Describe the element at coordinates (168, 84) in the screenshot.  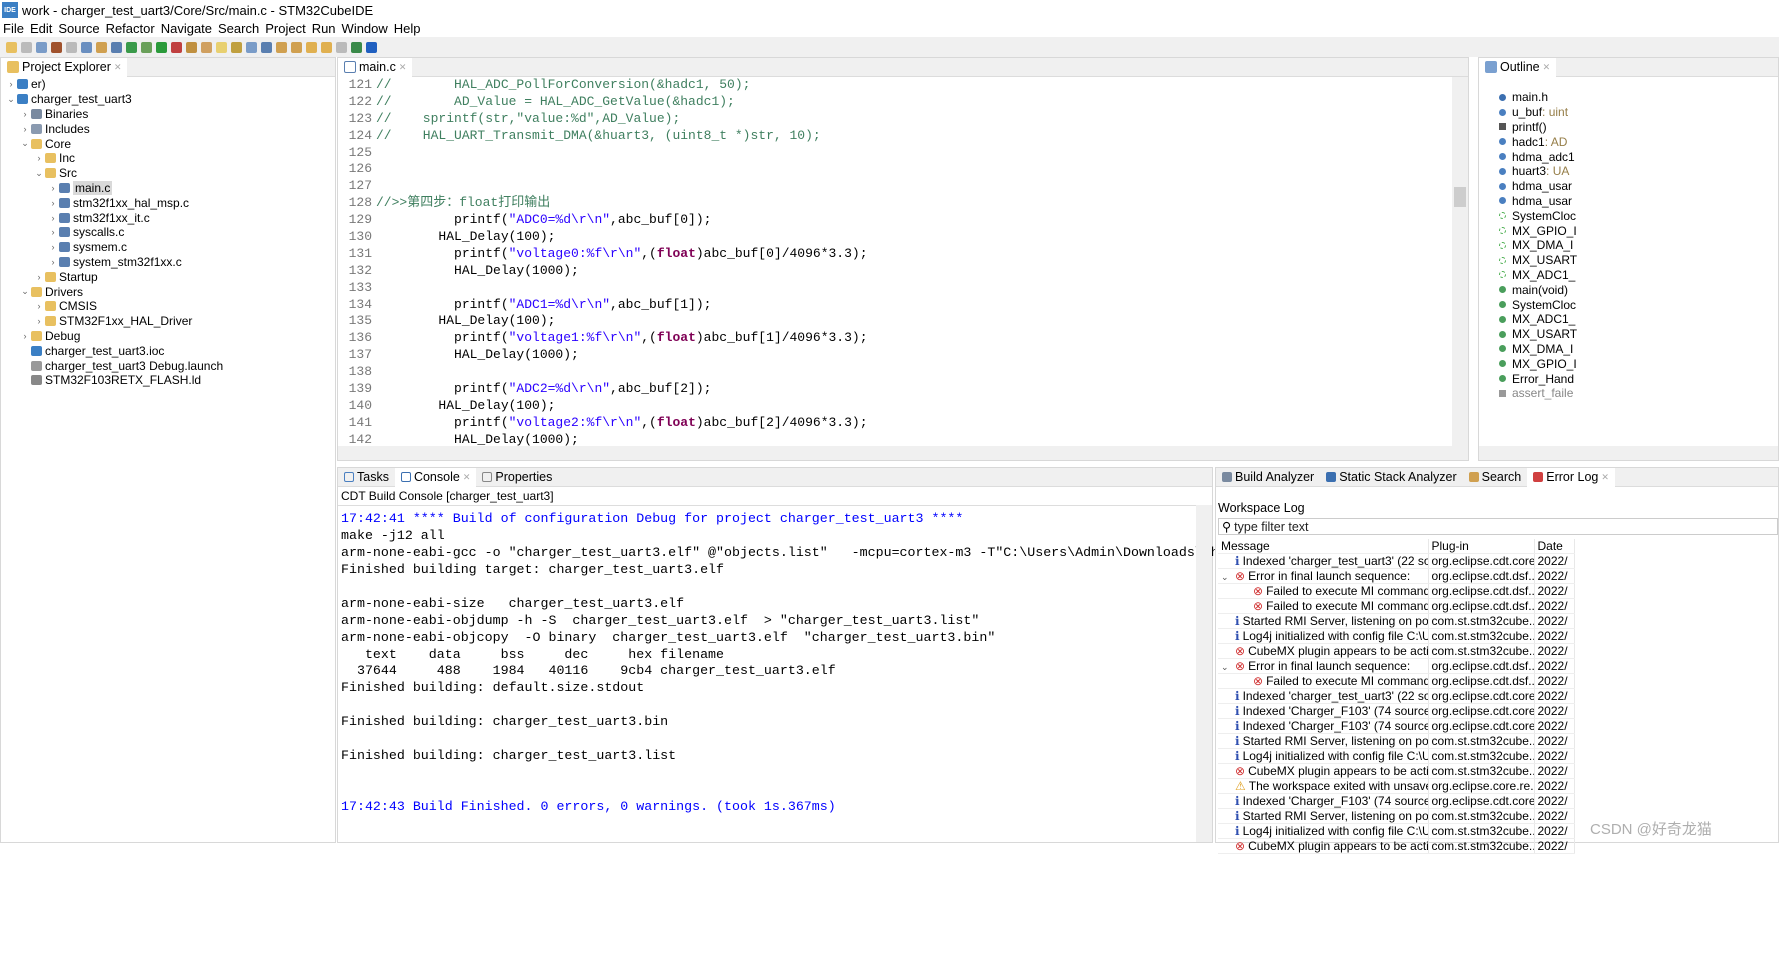
I see `tree-item-er-: › er)` at that location.